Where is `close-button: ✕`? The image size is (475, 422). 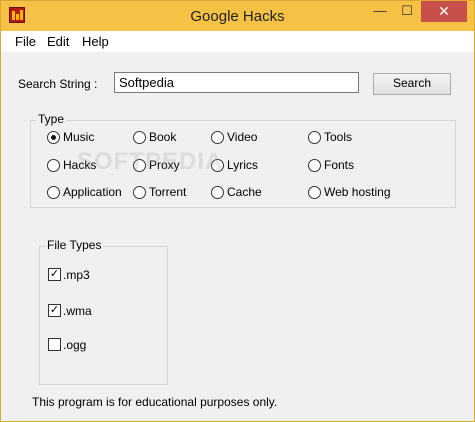
close-button: ✕ is located at coordinates (444, 11).